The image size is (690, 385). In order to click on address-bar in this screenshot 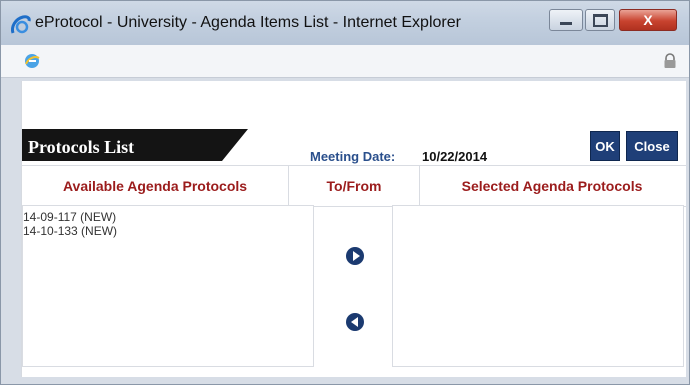, I will do `click(345, 61)`.